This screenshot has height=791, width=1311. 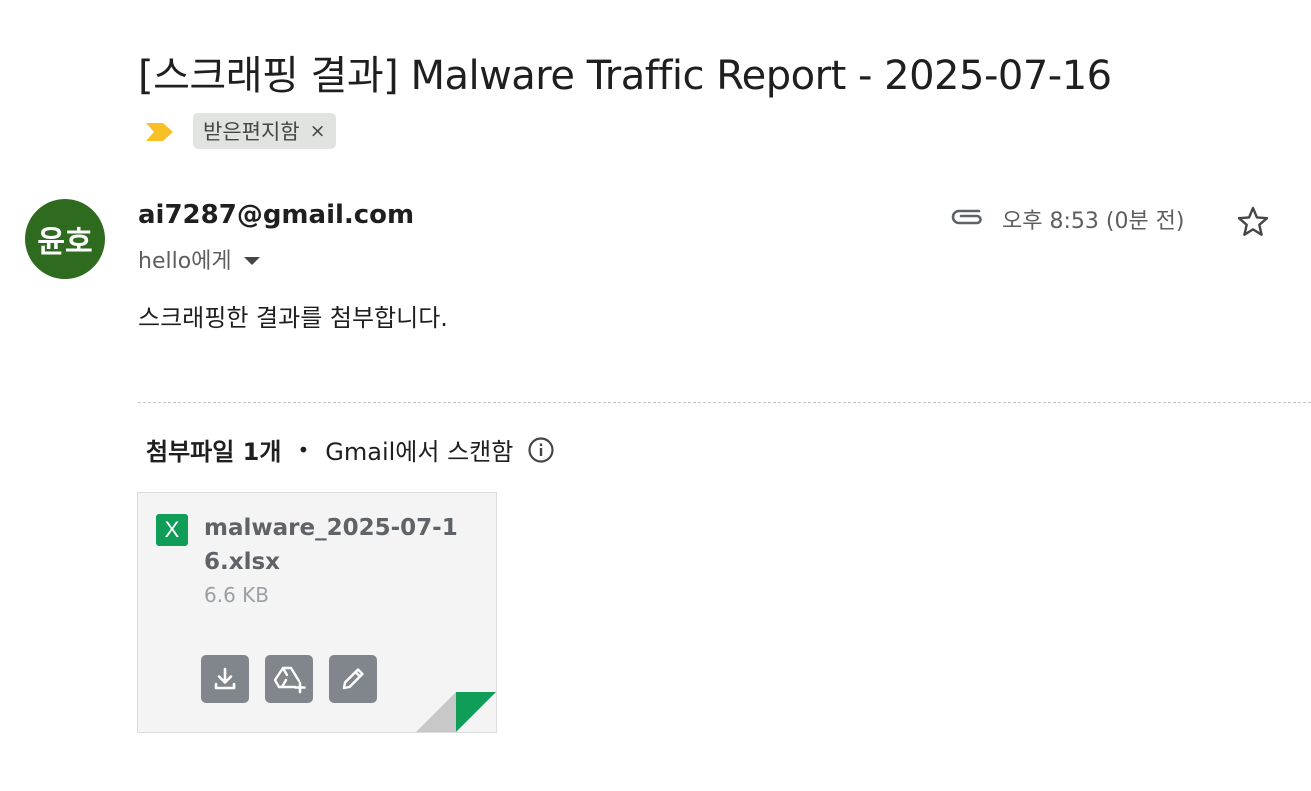 I want to click on file-corner-fold, so click(x=456, y=712).